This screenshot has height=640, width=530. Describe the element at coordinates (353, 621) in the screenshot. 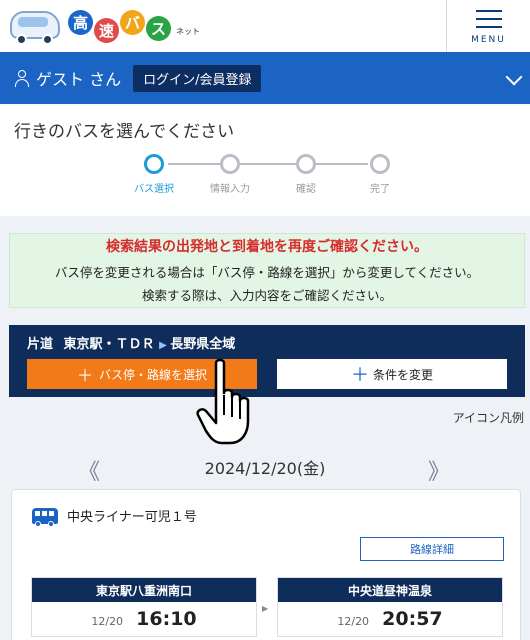

I see `arrival-date: 12/20` at that location.